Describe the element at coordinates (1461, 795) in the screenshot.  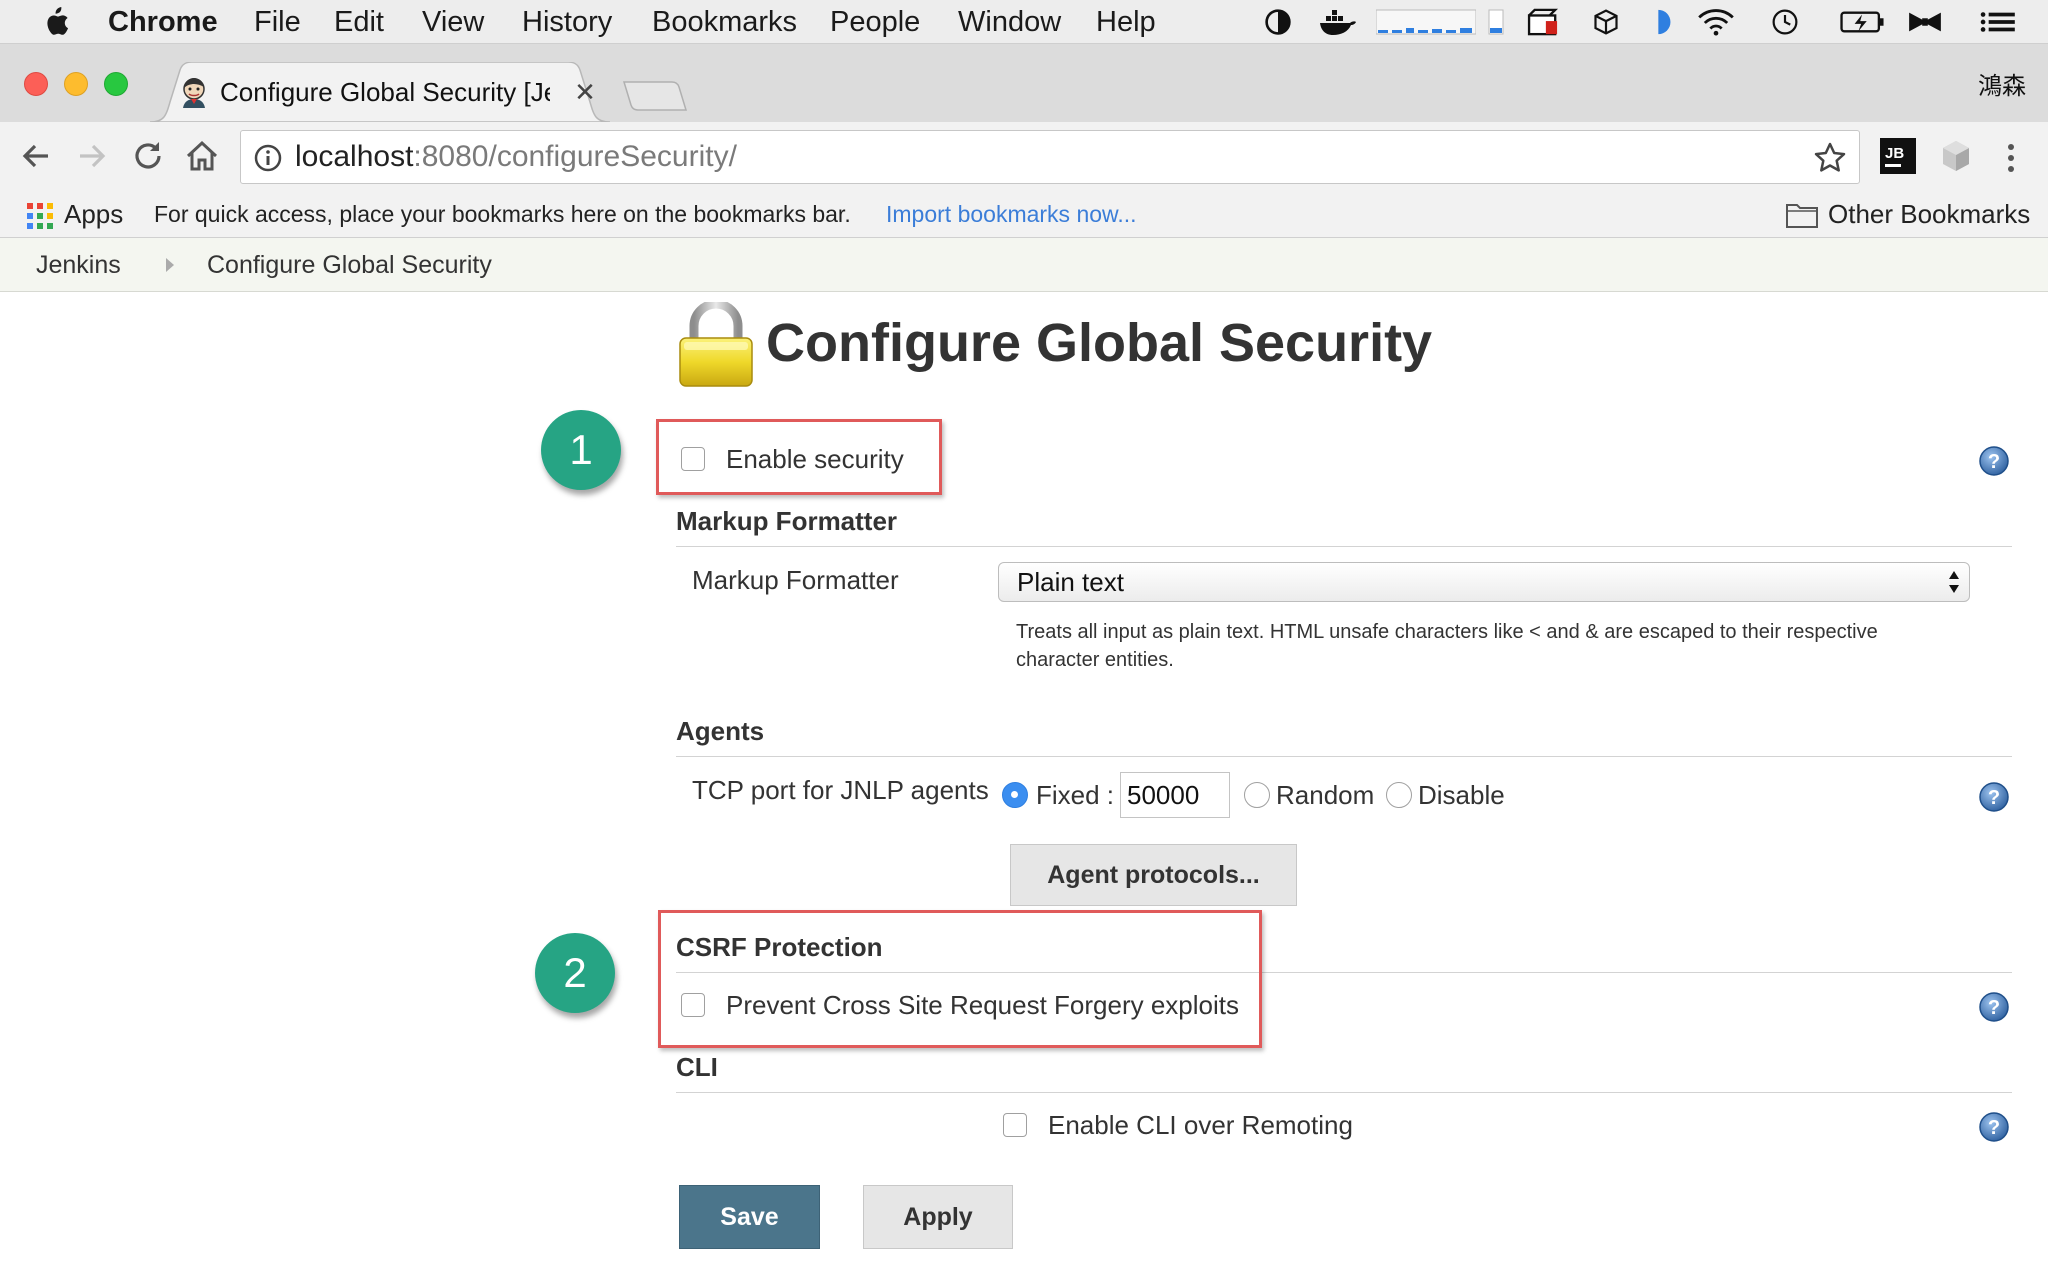
I see `tcp-disable-label: Disable` at that location.